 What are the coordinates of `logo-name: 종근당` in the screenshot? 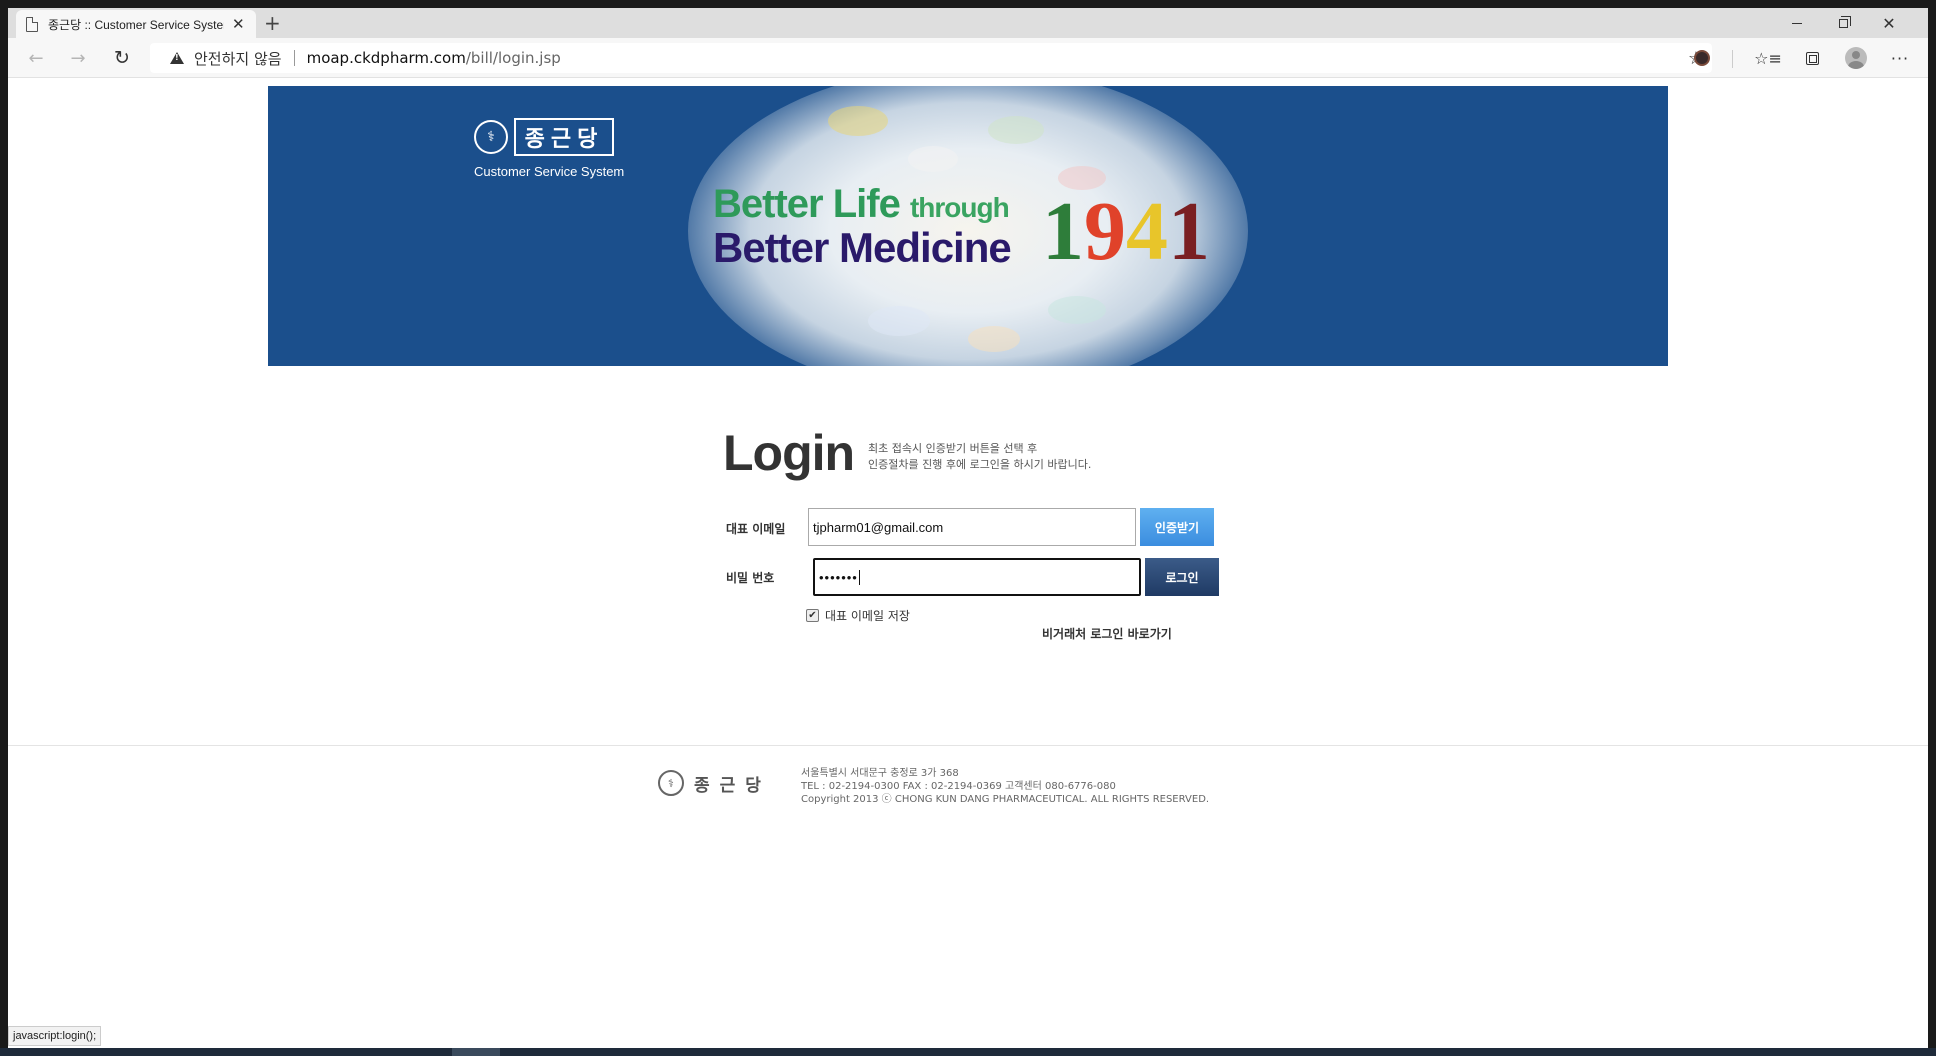 It's located at (564, 137).